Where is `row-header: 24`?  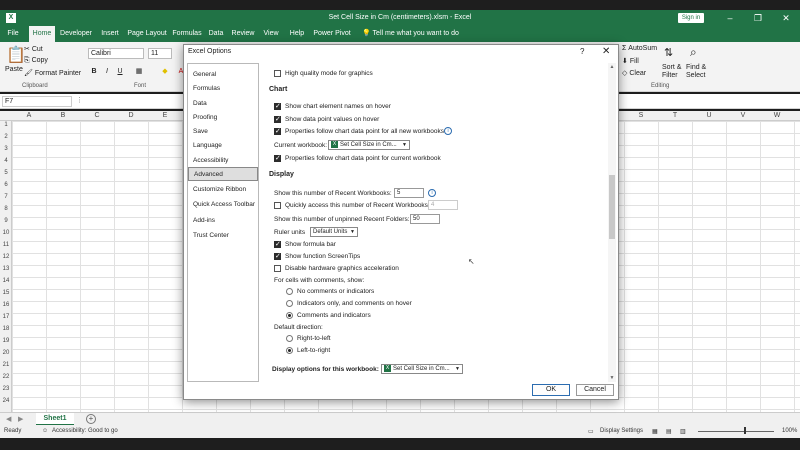
row-header: 24 is located at coordinates (6, 401).